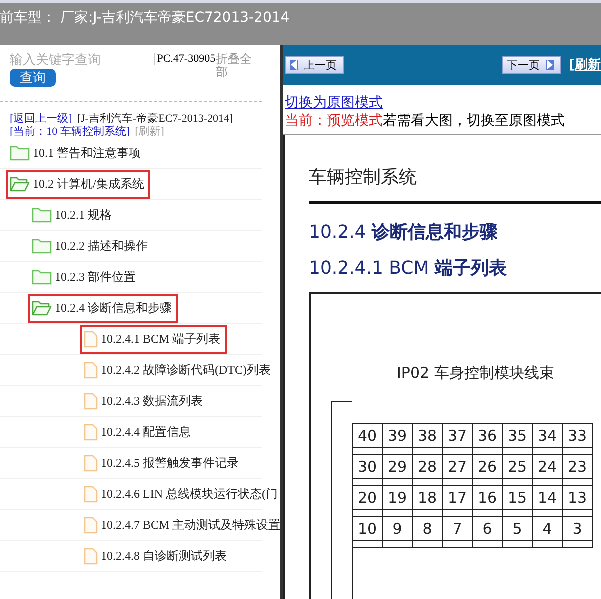  What do you see at coordinates (548, 501) in the screenshot?
I see `pin-cell: 14` at bounding box center [548, 501].